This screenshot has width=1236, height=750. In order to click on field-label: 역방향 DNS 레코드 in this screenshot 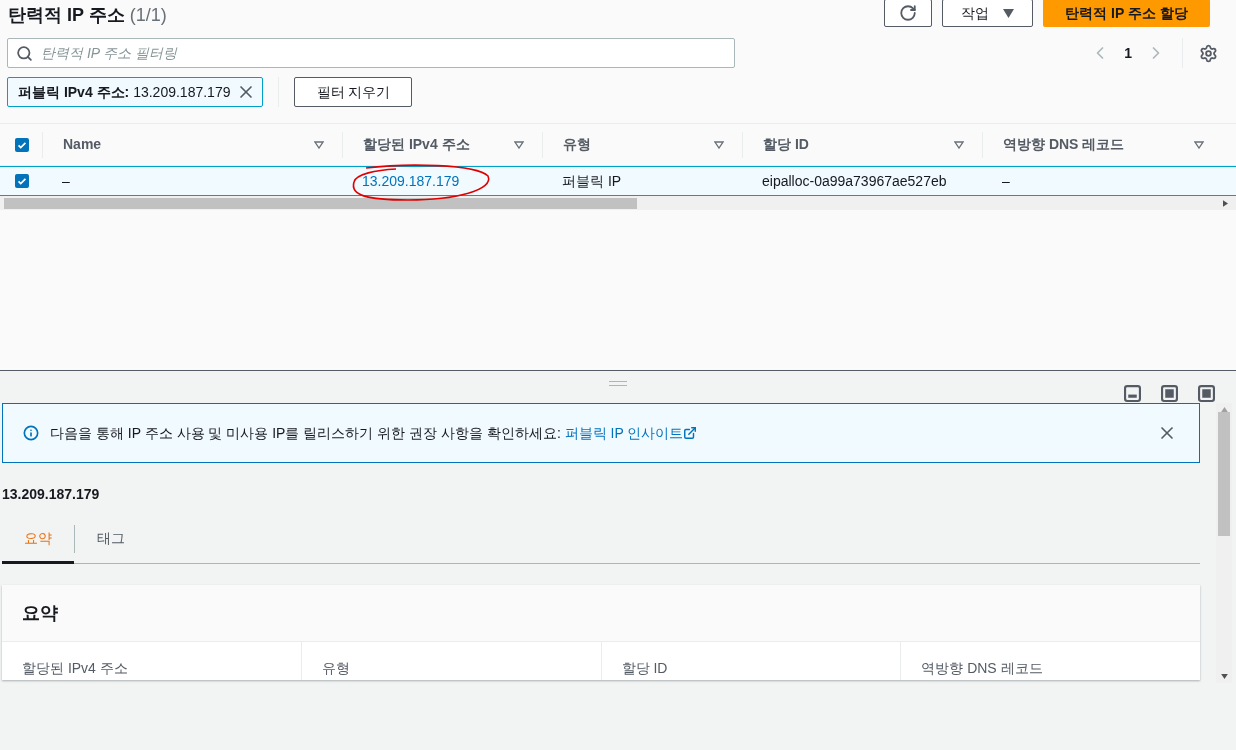, I will do `click(982, 668)`.